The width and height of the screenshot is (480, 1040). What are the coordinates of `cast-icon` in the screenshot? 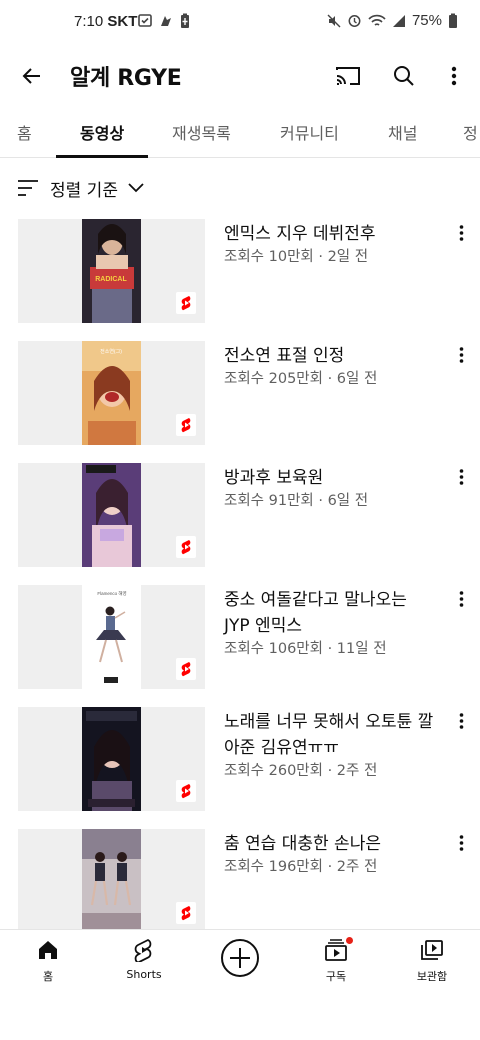 It's located at (348, 76).